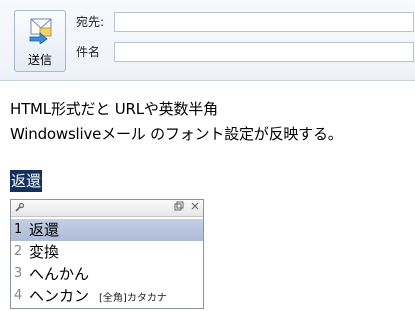  What do you see at coordinates (39, 60) in the screenshot?
I see `send-button-label: 送信` at bounding box center [39, 60].